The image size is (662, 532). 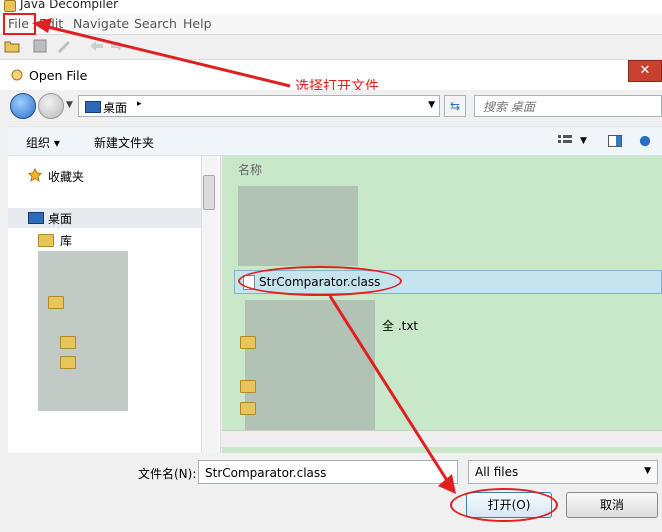 What do you see at coordinates (51, 106) in the screenshot?
I see `forward-button` at bounding box center [51, 106].